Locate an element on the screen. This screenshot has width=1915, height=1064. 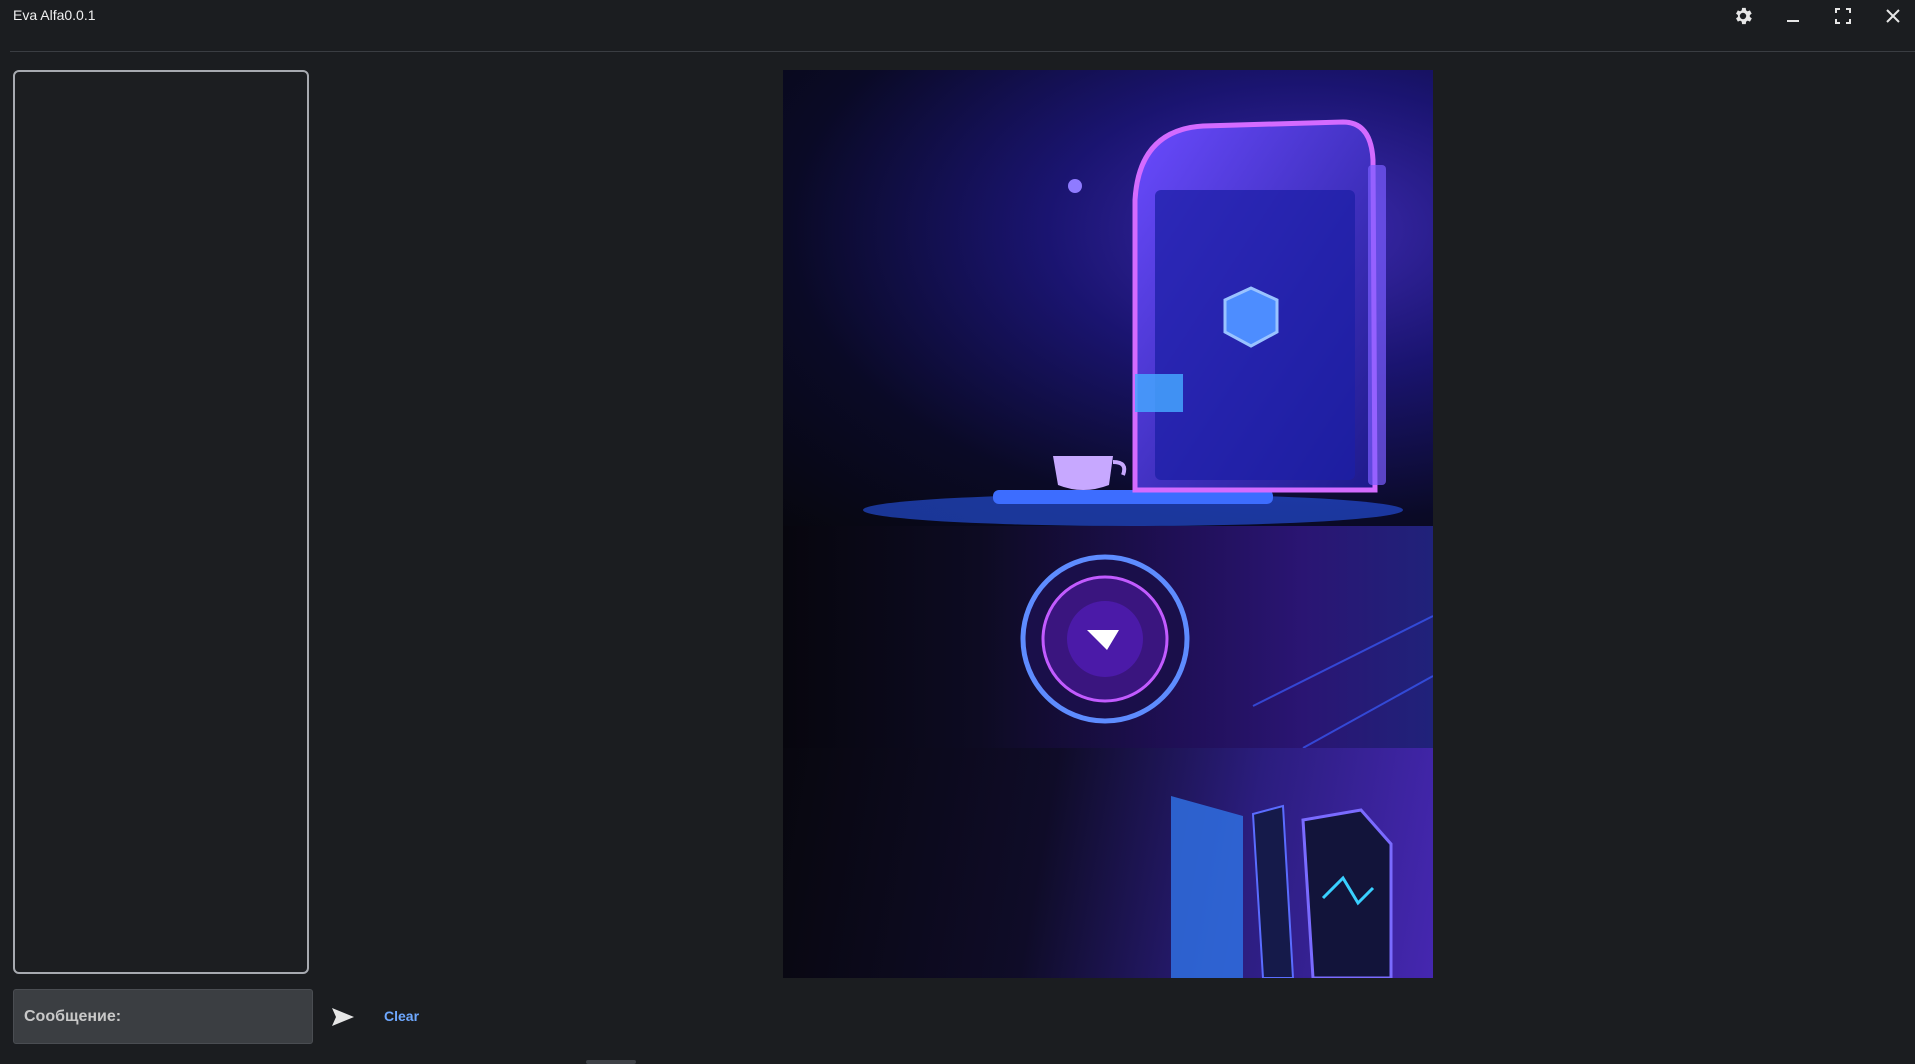
maximize-icon is located at coordinates (1843, 16).